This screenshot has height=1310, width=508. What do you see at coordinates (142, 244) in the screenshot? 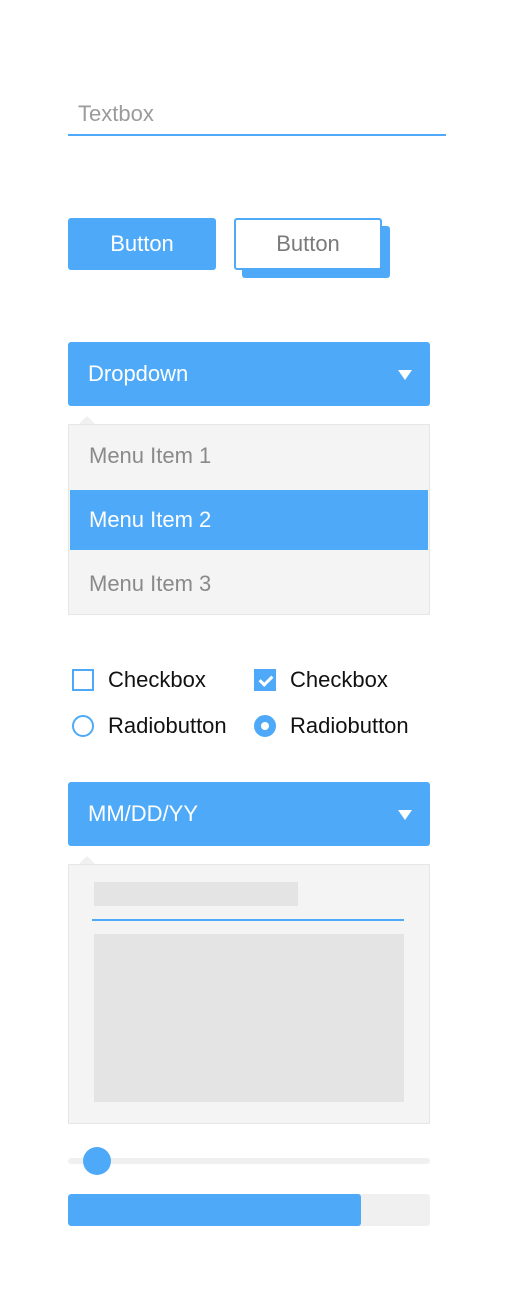
I see `primary-button: Button` at bounding box center [142, 244].